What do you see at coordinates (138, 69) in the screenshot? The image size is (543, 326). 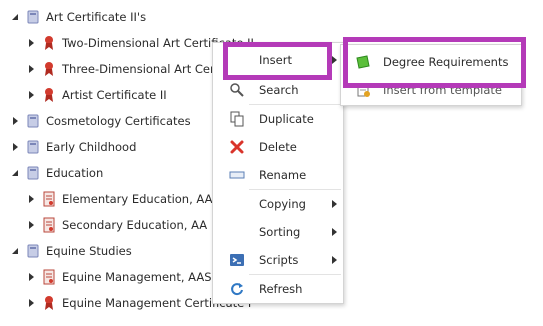 I see `tree-item-label: Three-Dimensional Art Cer` at bounding box center [138, 69].